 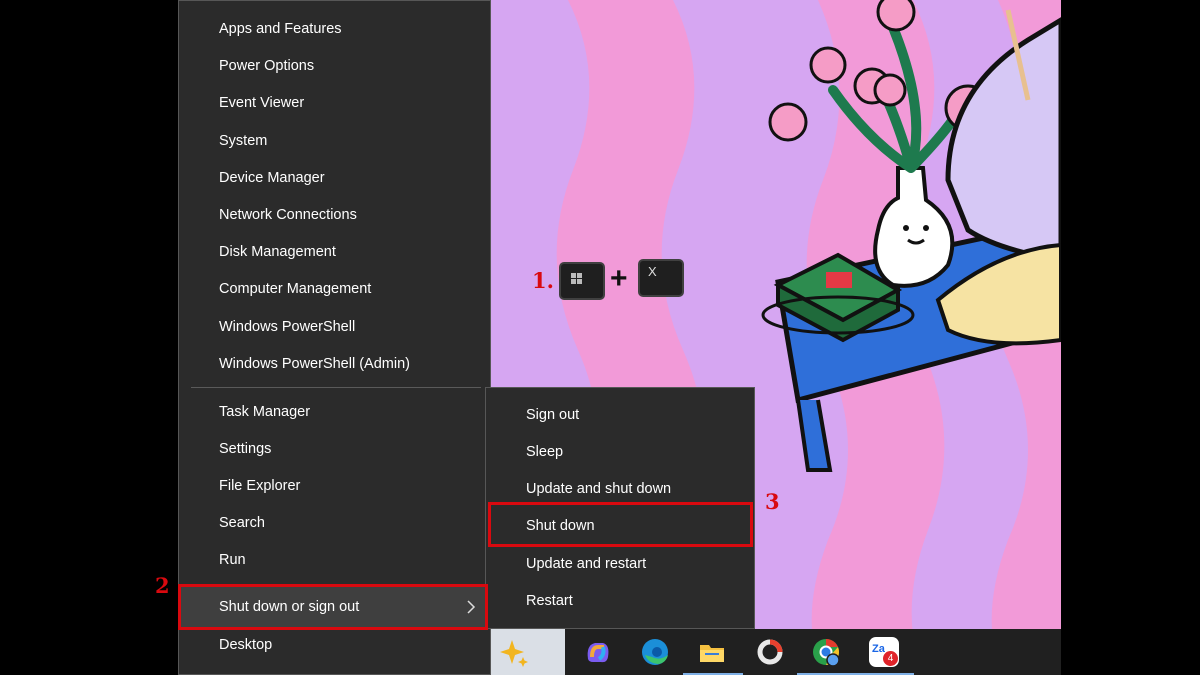 I want to click on submenu-item-sleep: Sleep, so click(x=544, y=452).